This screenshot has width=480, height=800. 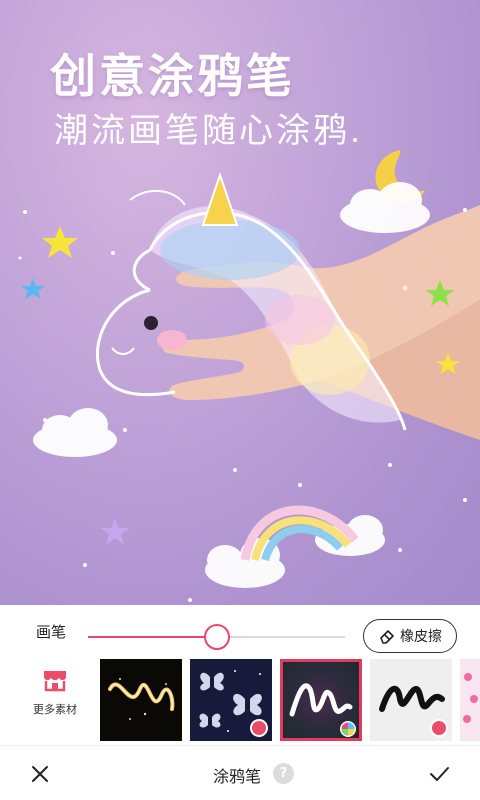 What do you see at coordinates (387, 637) in the screenshot?
I see `eraser-icon` at bounding box center [387, 637].